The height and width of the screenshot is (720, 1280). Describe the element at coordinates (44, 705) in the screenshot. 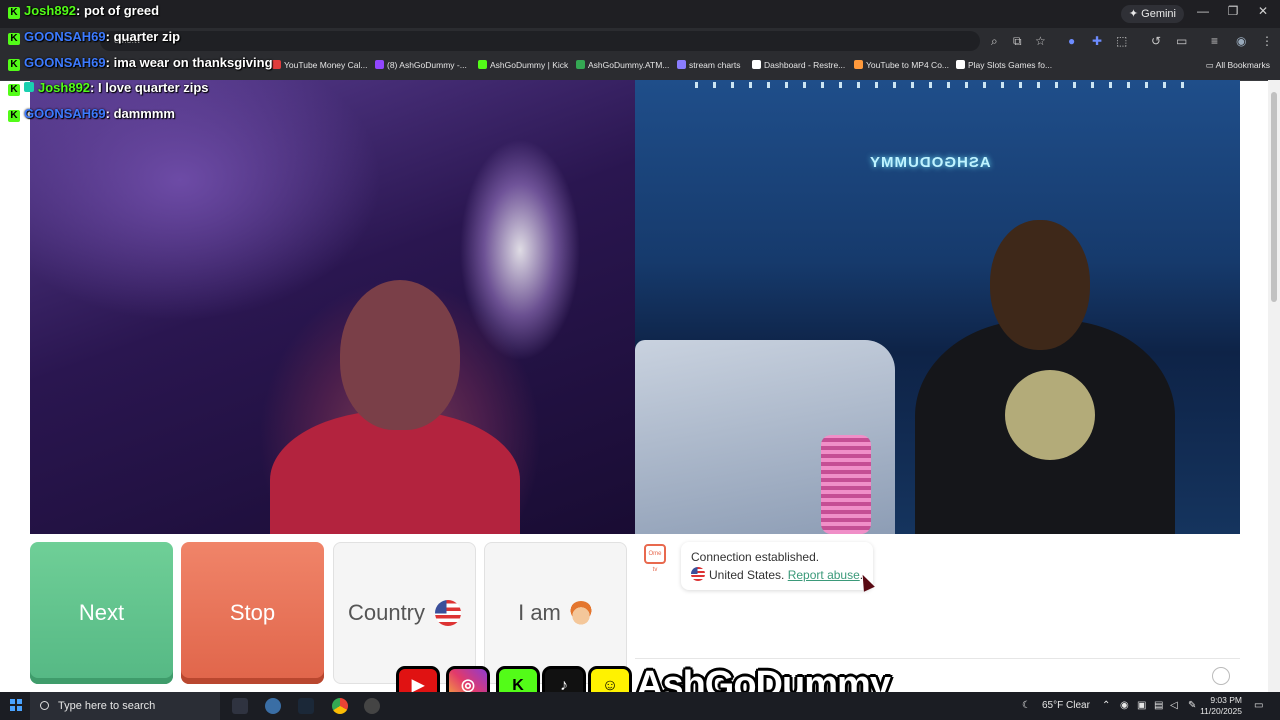

I see `search-icon` at that location.